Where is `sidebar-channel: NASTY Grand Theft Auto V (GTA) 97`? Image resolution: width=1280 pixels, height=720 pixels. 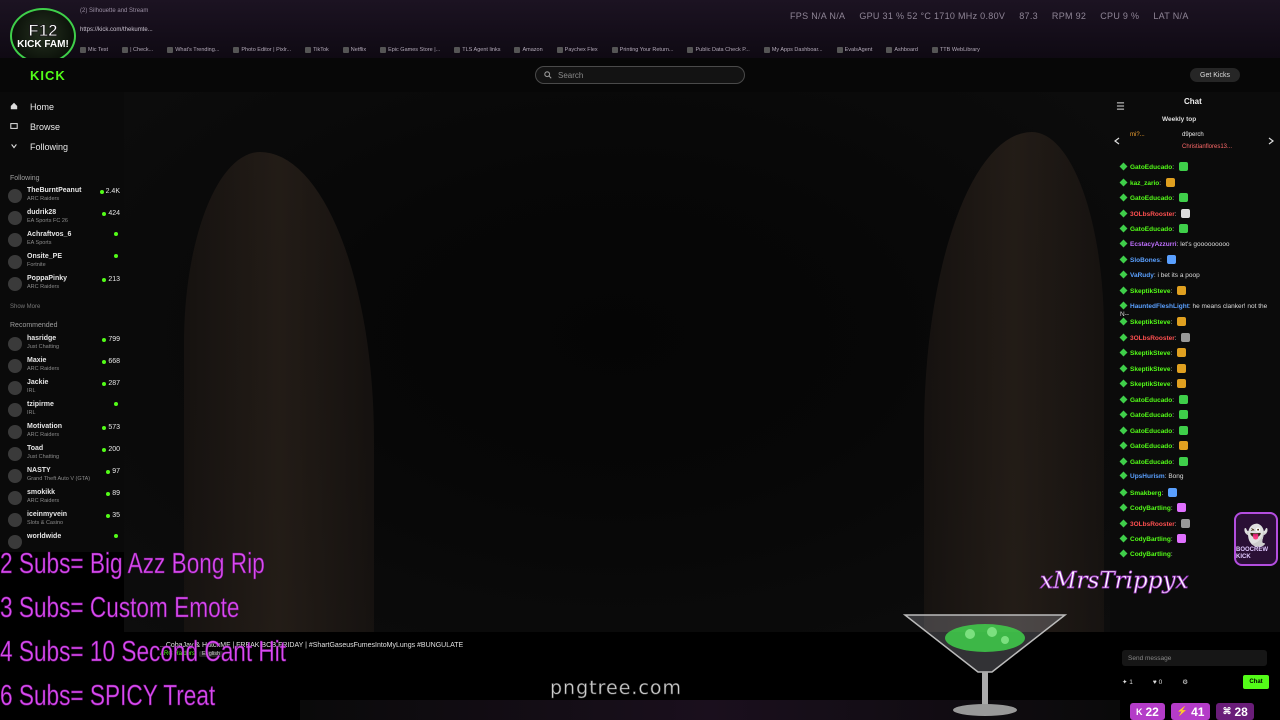 sidebar-channel: NASTY Grand Theft Auto V (GTA) 97 is located at coordinates (65, 477).